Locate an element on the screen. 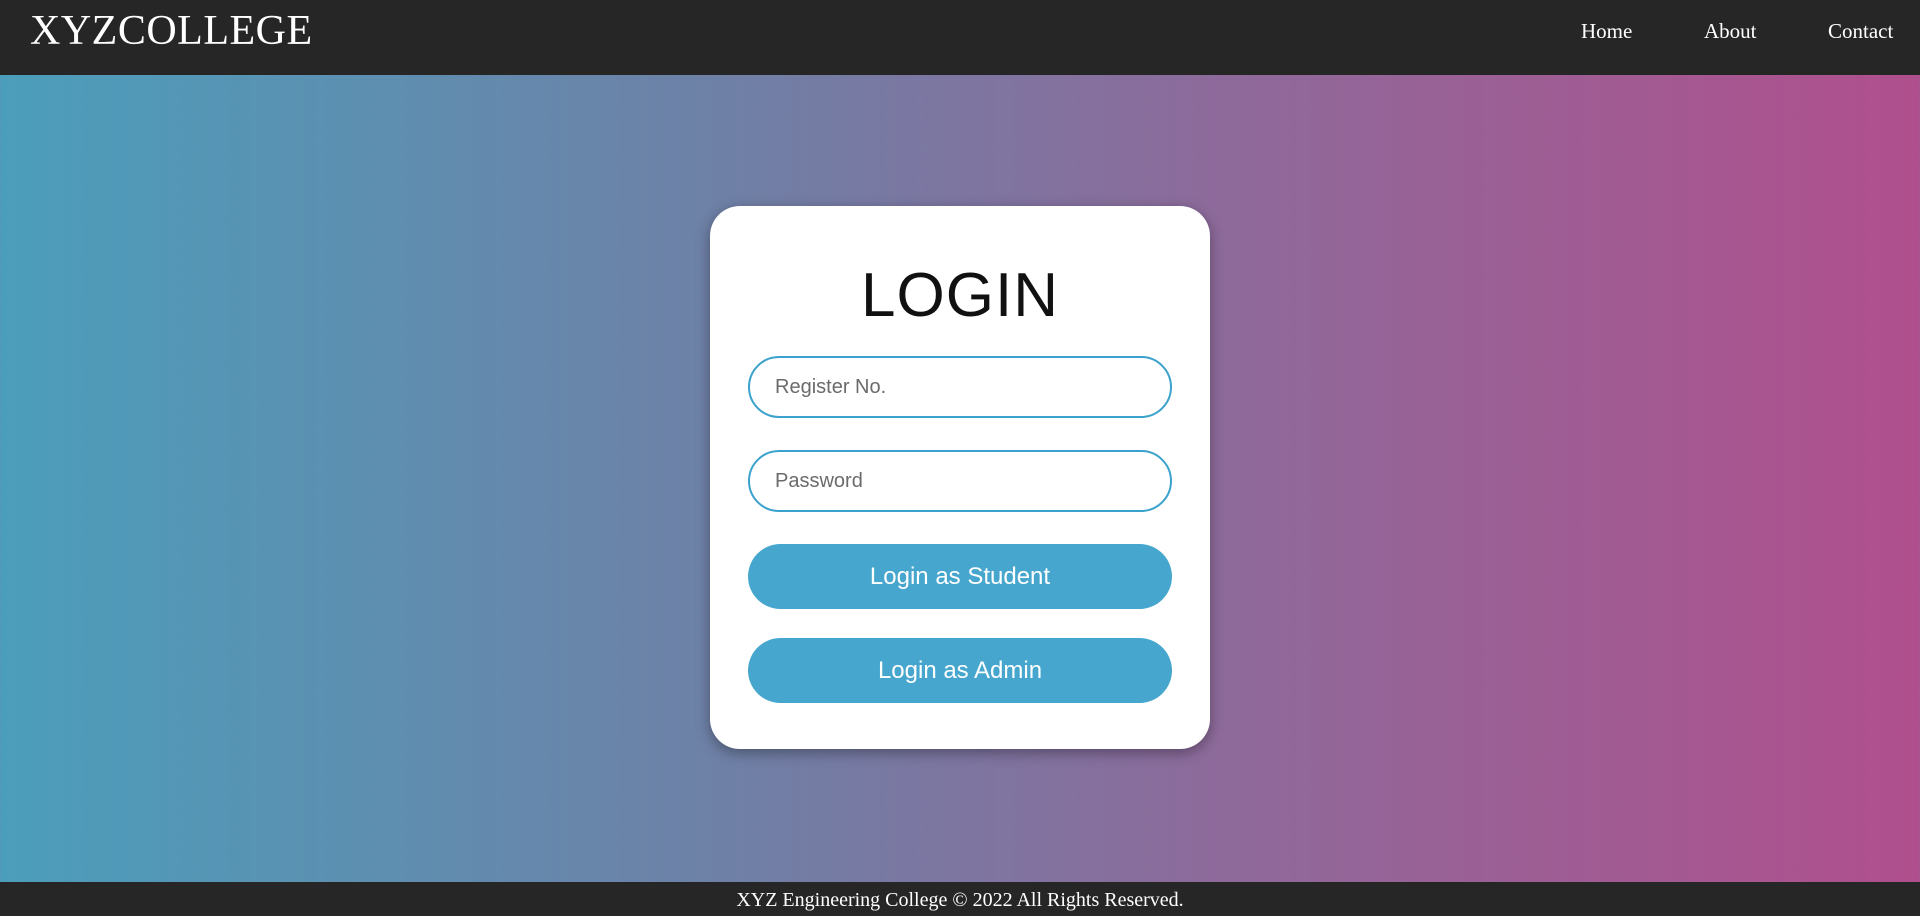 This screenshot has width=1920, height=916. password-input is located at coordinates (960, 481).